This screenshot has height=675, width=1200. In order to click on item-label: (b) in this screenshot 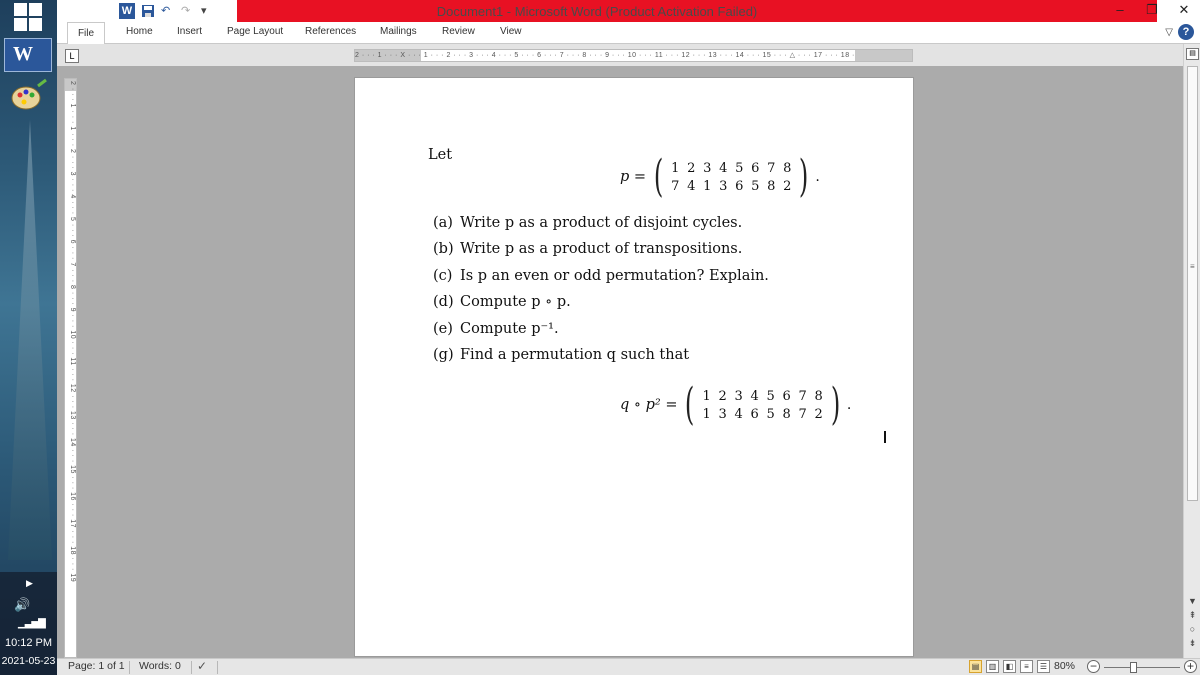, I will do `click(443, 249)`.